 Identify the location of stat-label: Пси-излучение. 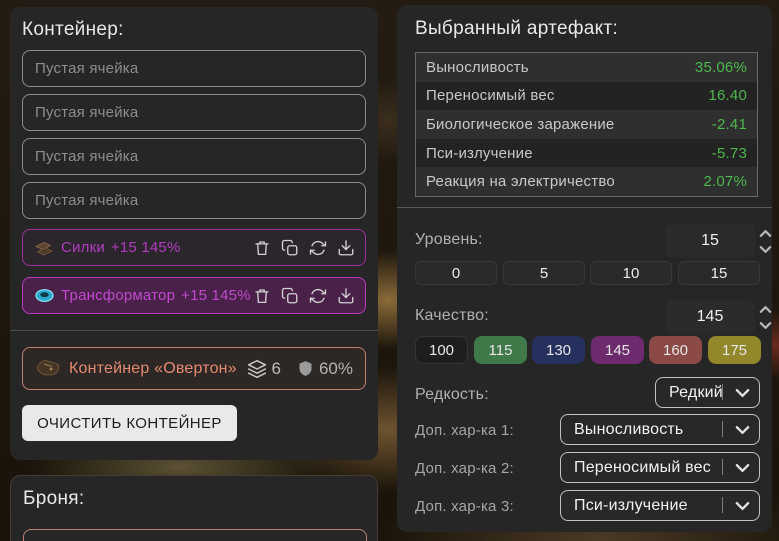
(479, 153).